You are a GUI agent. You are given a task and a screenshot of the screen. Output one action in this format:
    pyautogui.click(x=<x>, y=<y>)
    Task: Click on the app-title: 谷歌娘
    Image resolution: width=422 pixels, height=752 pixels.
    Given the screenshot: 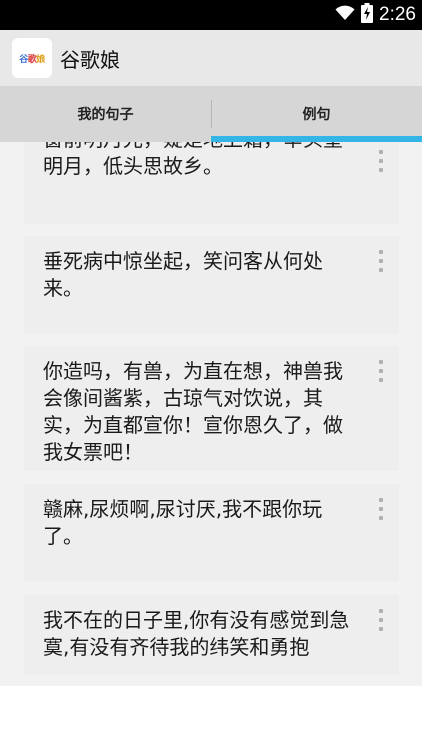 What is the action you would take?
    pyautogui.click(x=90, y=59)
    